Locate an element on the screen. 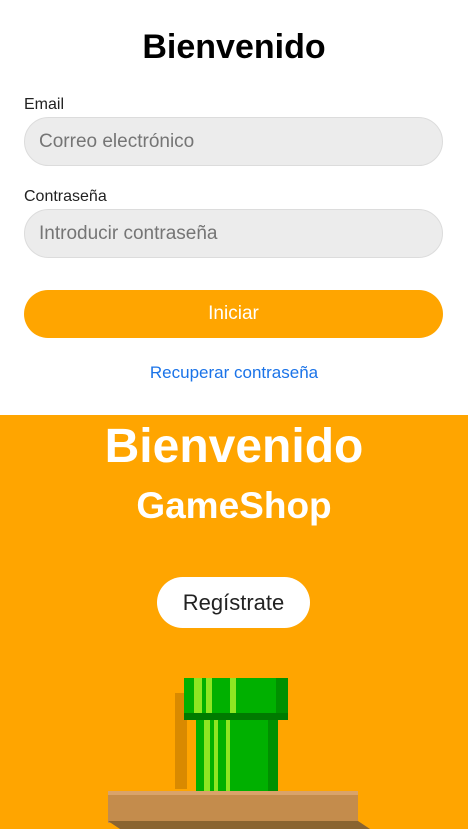 This screenshot has height=829, width=468. platform is located at coordinates (233, 807).